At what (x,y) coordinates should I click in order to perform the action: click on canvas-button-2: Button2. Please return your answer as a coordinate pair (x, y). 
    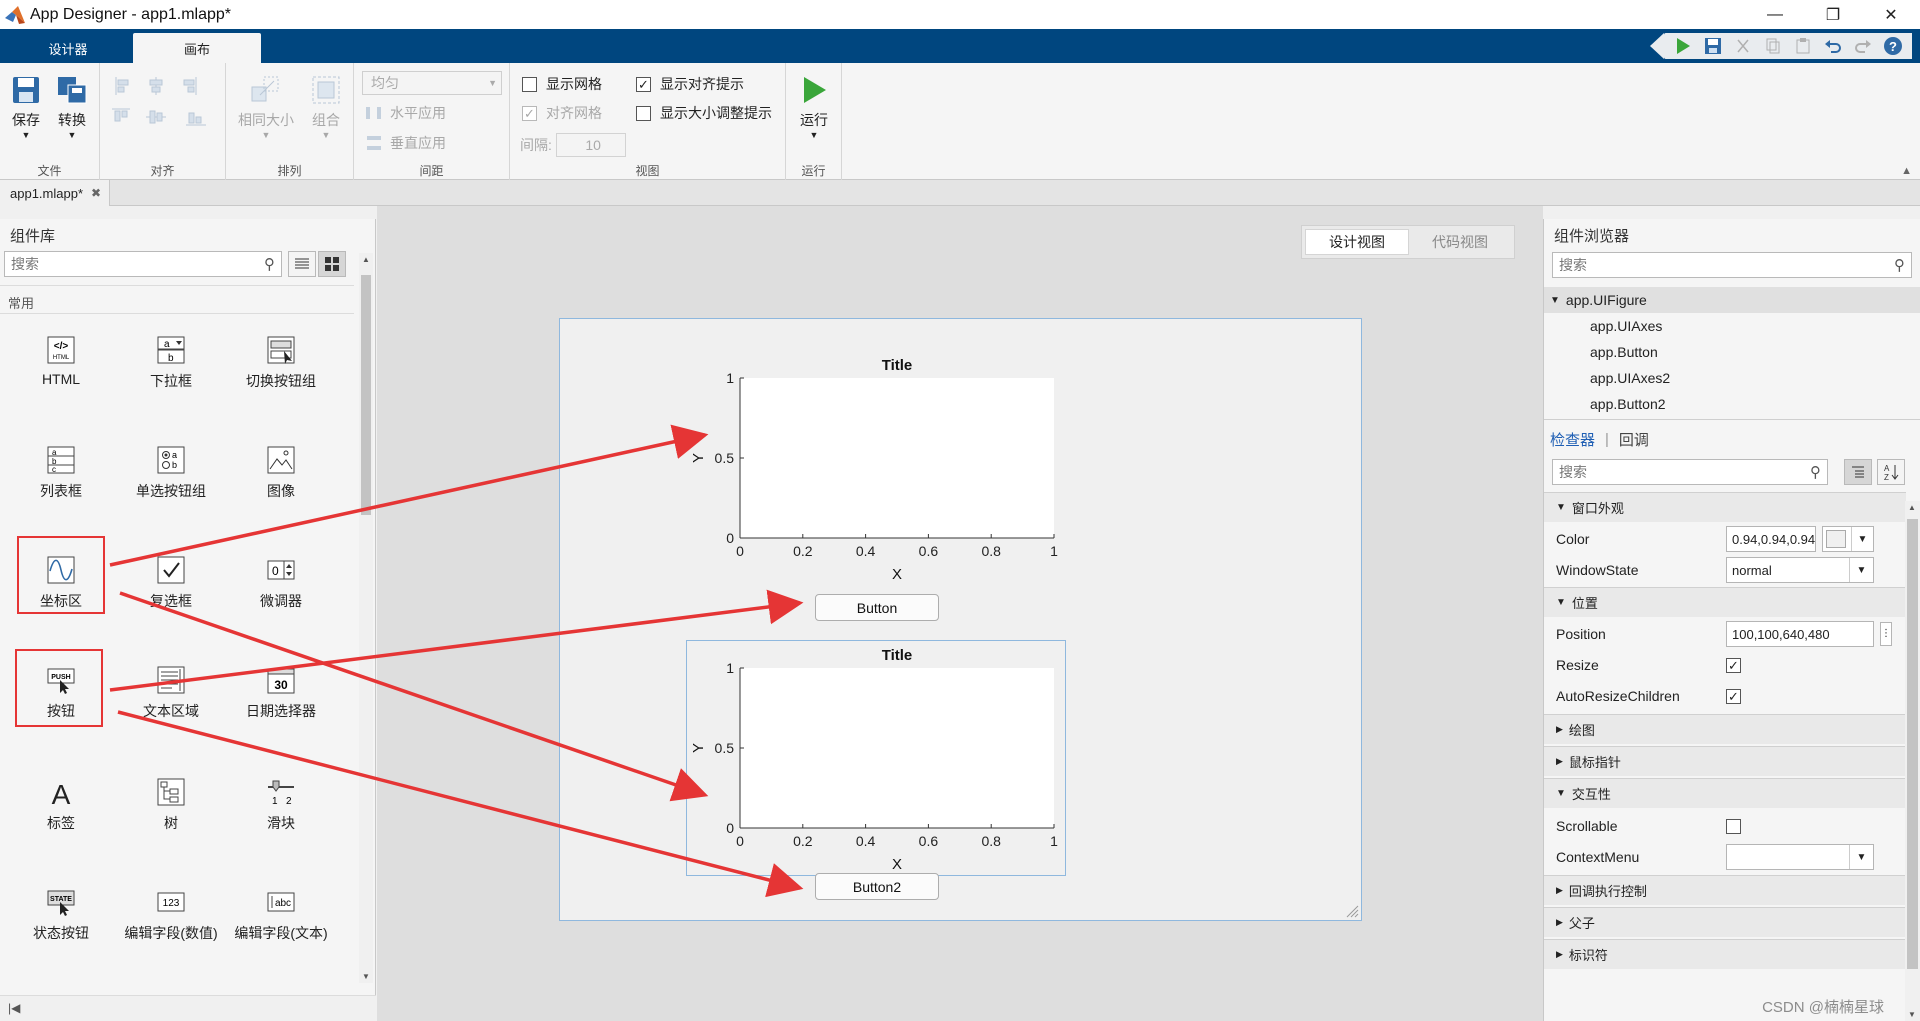
    Looking at the image, I should click on (877, 886).